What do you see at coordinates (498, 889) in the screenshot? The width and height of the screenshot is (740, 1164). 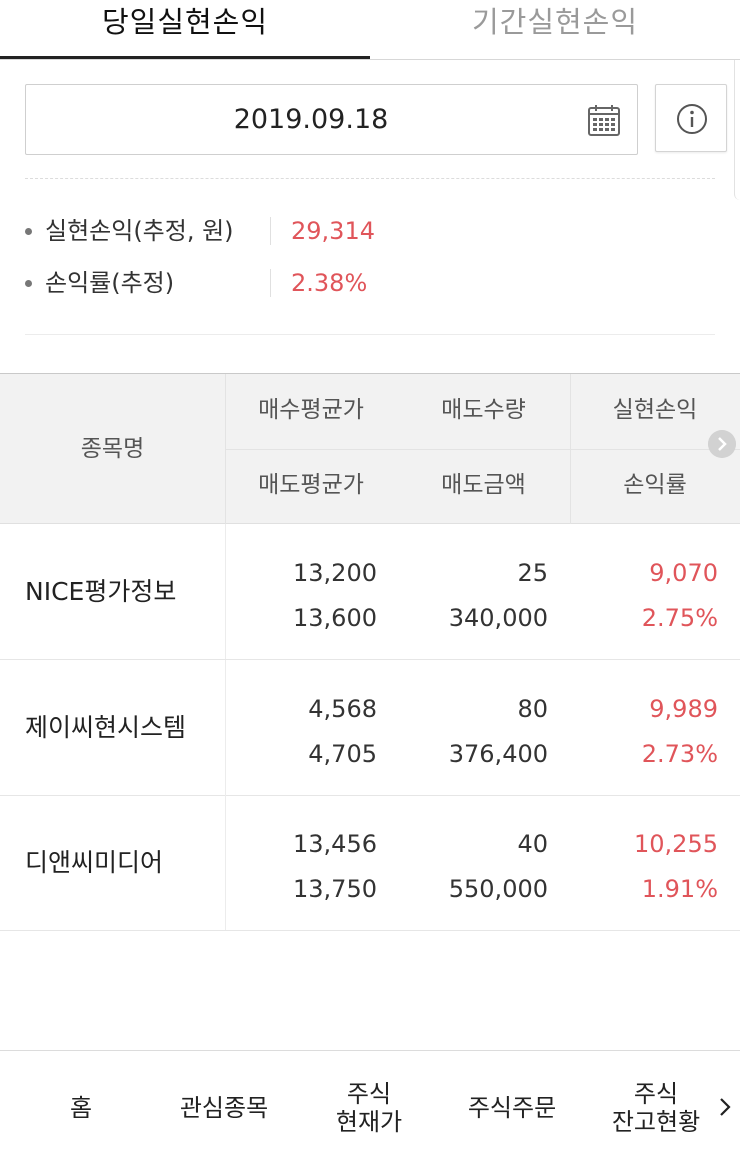 I see `sell-amount: 550,000` at bounding box center [498, 889].